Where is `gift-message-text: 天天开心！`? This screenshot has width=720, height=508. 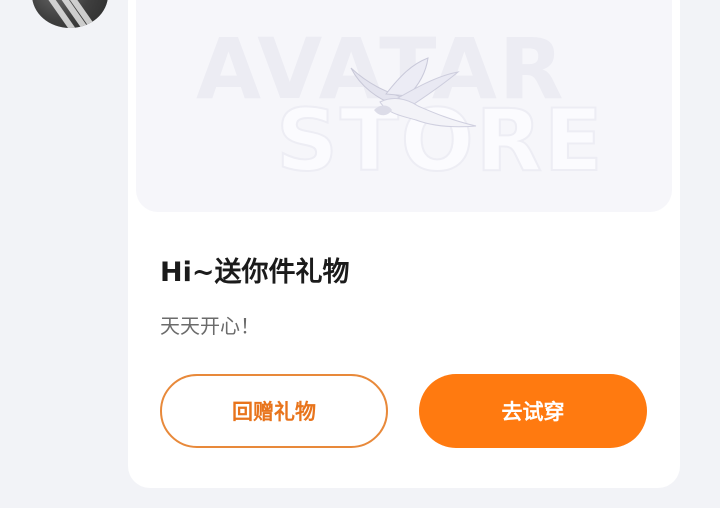 gift-message-text: 天天开心！ is located at coordinates (210, 326).